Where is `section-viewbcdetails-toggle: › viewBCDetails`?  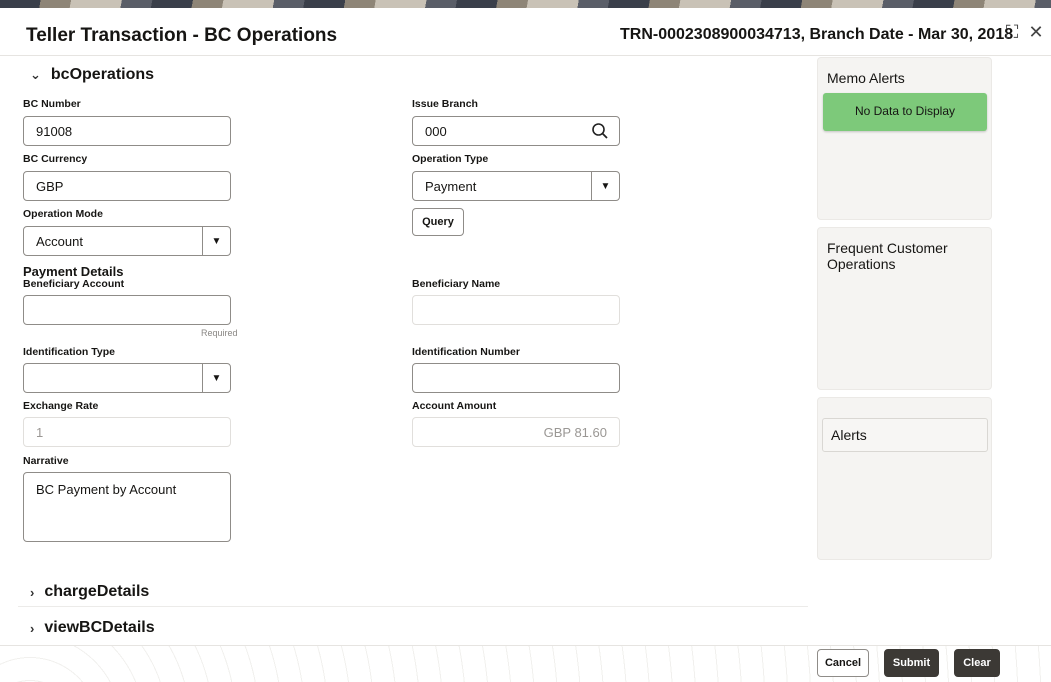 section-viewbcdetails-toggle: › viewBCDetails is located at coordinates (92, 628).